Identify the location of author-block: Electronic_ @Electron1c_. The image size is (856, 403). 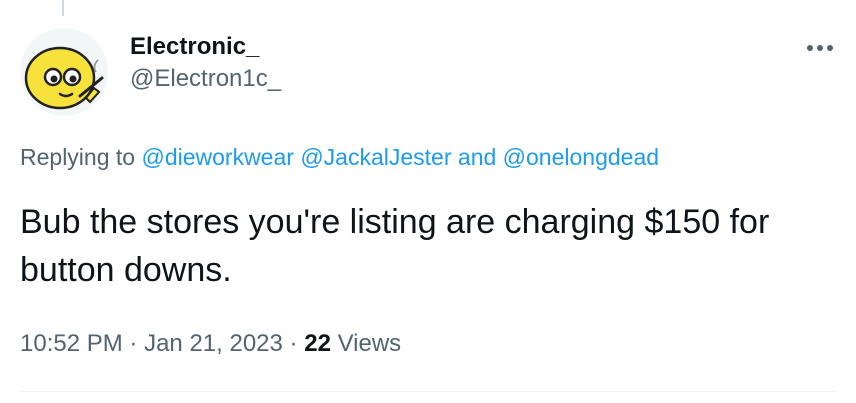
(205, 64).